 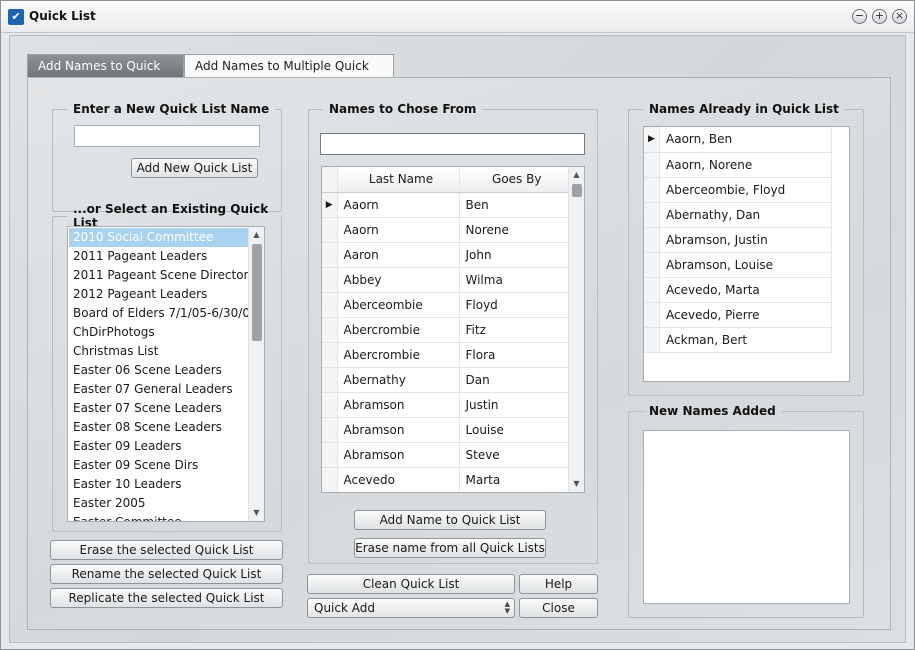 What do you see at coordinates (398, 280) in the screenshot?
I see `cell-last-name: Abbey` at bounding box center [398, 280].